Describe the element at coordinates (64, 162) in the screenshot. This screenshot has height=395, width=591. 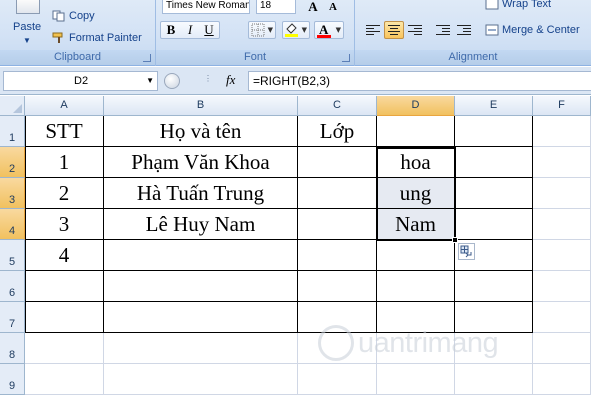
I see `cell-a2: 1` at that location.